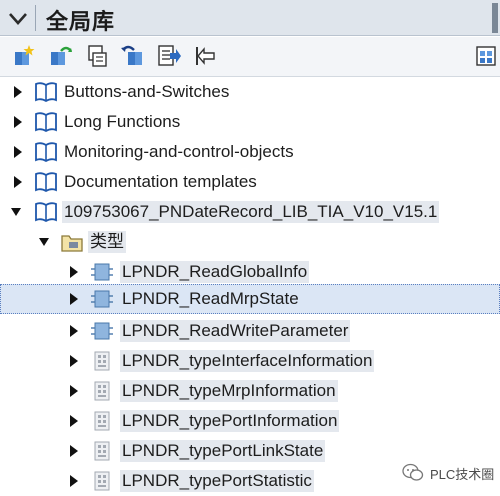  What do you see at coordinates (160, 181) in the screenshot?
I see `tree-item-label: Documentation templates` at bounding box center [160, 181].